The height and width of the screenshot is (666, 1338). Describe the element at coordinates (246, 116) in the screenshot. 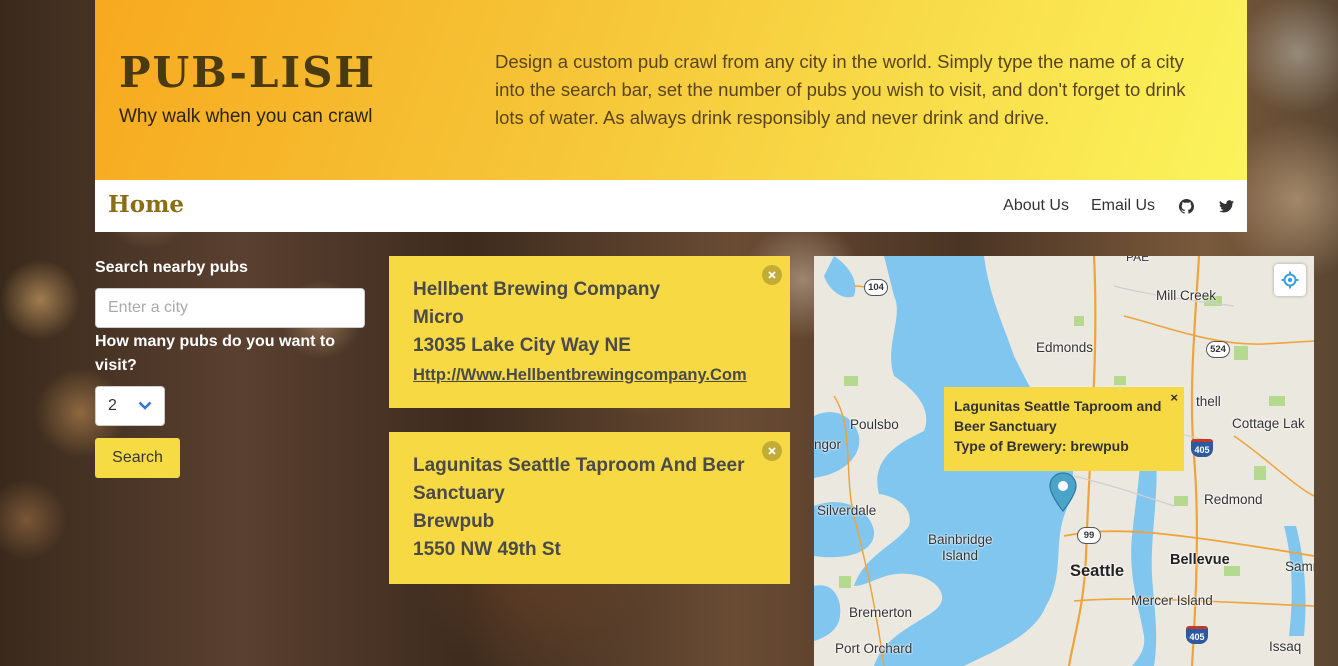

I see `brand-tagline: Why walk when you can crawl` at that location.